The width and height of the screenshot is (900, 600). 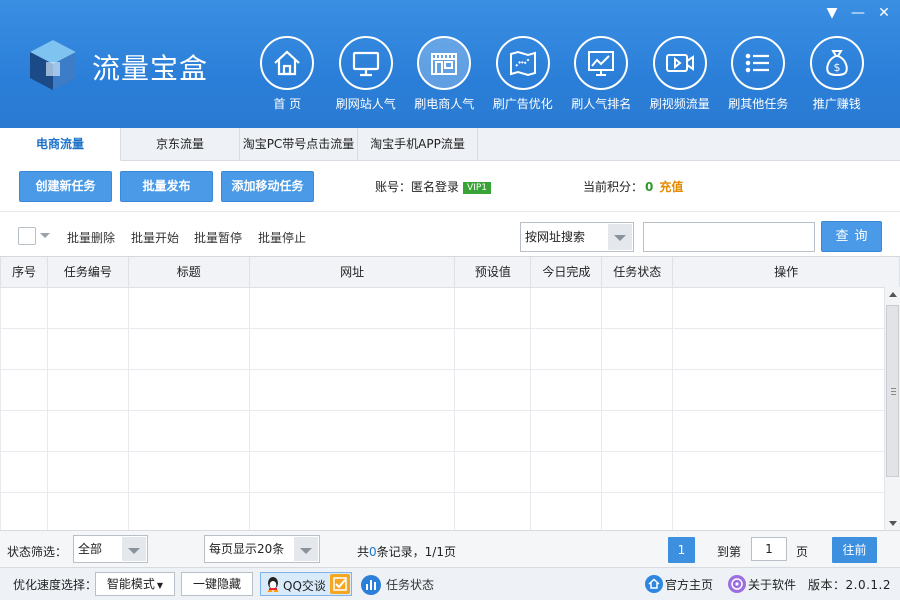 I want to click on money-bag-icon: $, so click(x=837, y=63).